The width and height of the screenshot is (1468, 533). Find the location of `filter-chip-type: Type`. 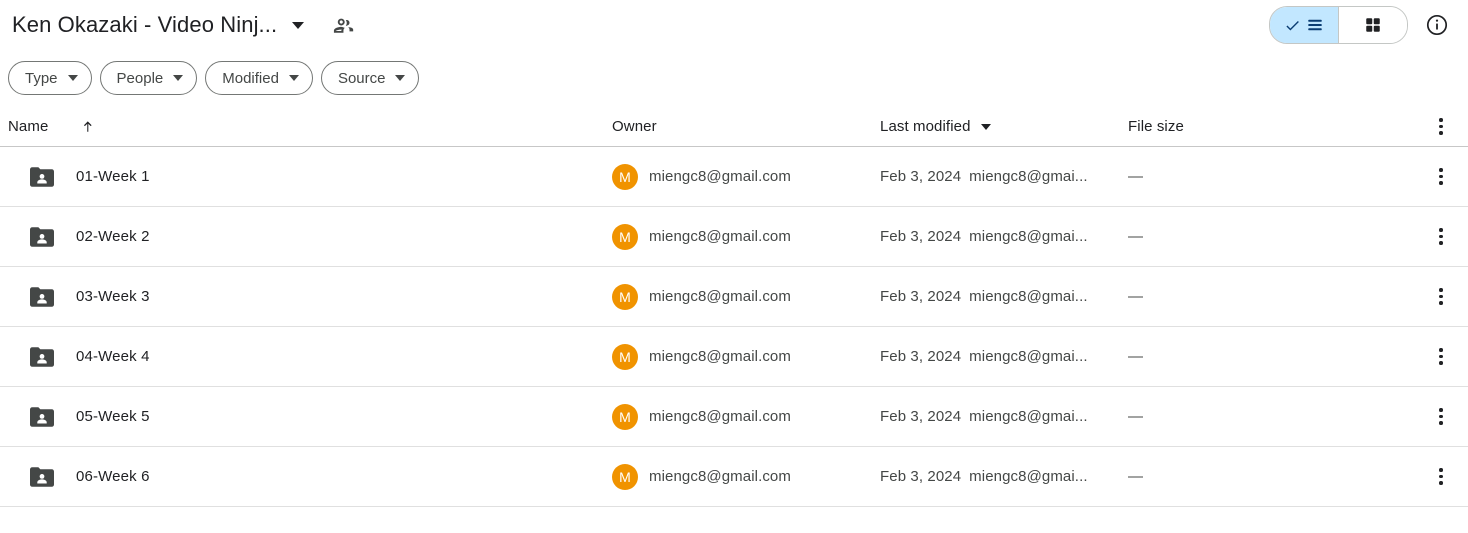

filter-chip-type: Type is located at coordinates (50, 78).